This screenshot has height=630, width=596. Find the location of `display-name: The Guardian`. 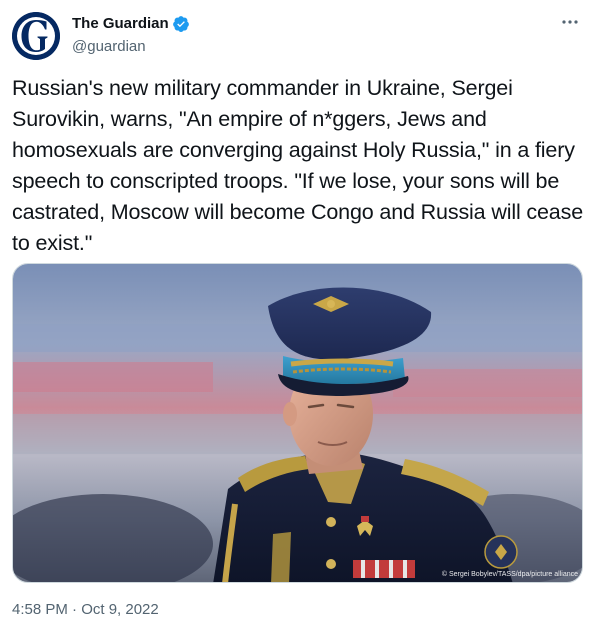

display-name: The Guardian is located at coordinates (120, 24).